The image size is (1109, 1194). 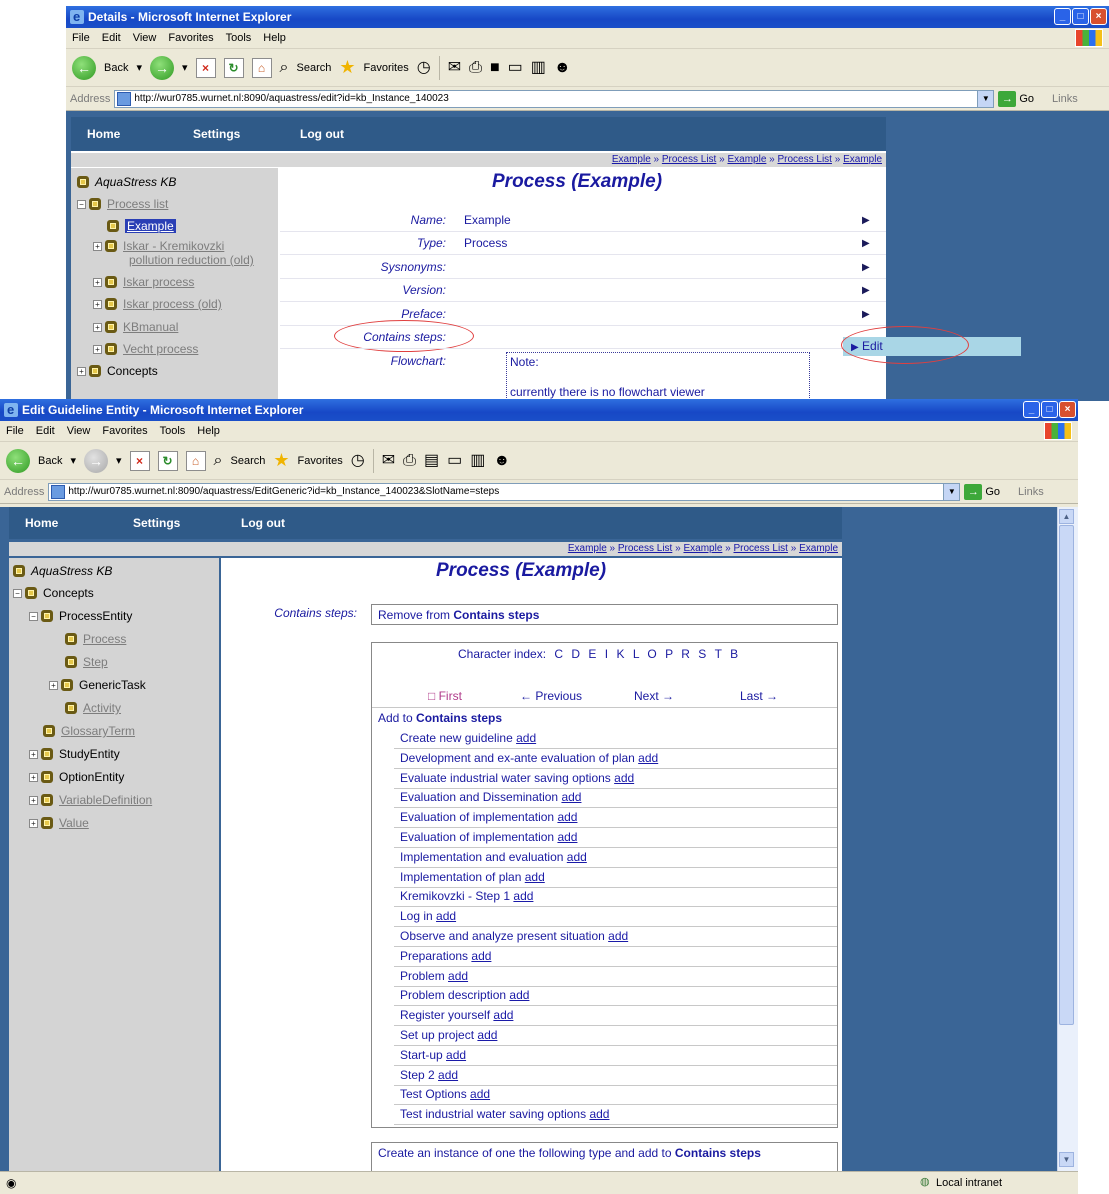 I want to click on tree-label: Vecht process, so click(x=160, y=349).